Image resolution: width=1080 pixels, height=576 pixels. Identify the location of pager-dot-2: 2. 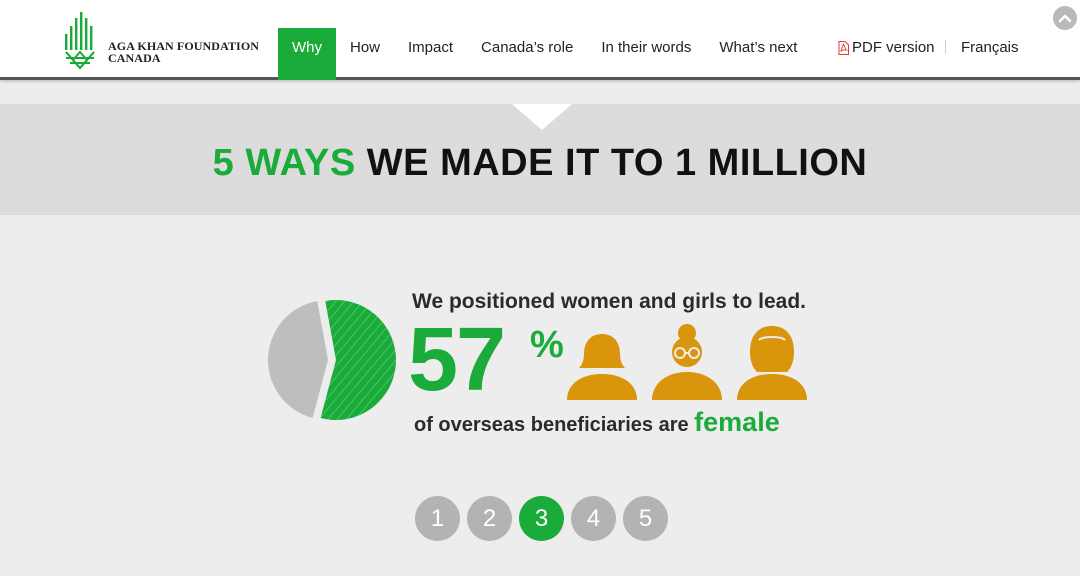
(489, 518).